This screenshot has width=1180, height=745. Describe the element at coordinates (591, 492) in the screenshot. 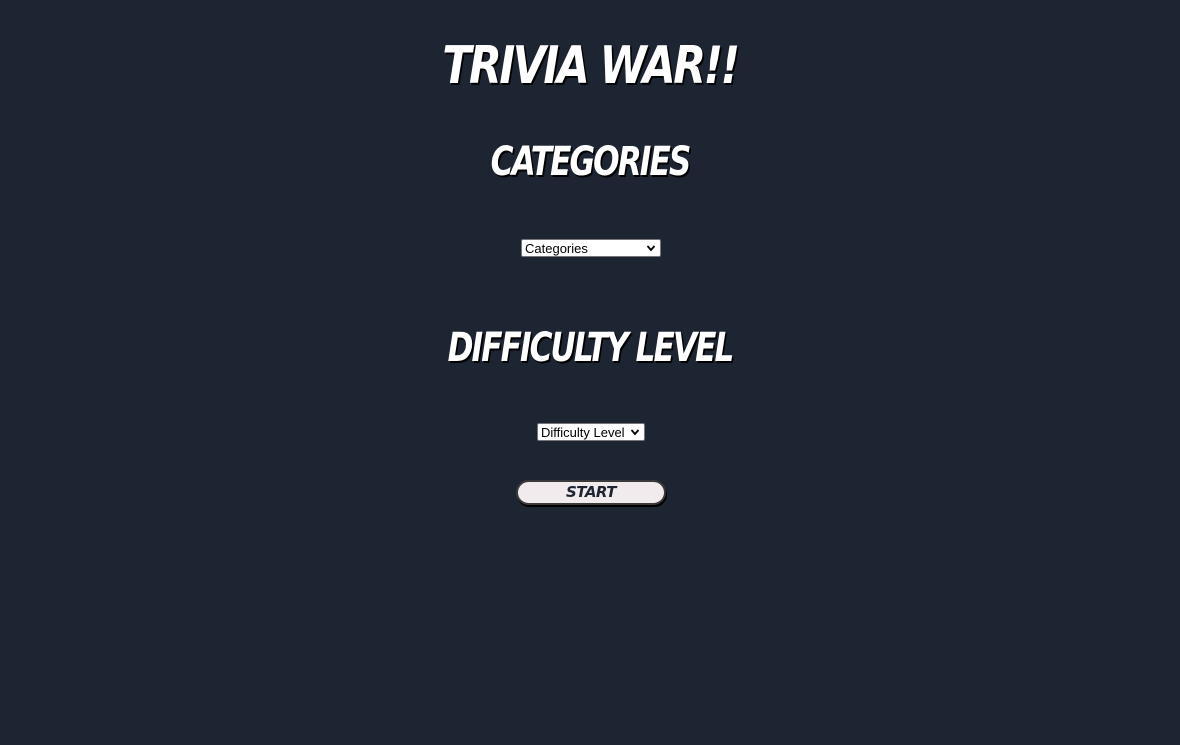

I see `start-button: START` at that location.